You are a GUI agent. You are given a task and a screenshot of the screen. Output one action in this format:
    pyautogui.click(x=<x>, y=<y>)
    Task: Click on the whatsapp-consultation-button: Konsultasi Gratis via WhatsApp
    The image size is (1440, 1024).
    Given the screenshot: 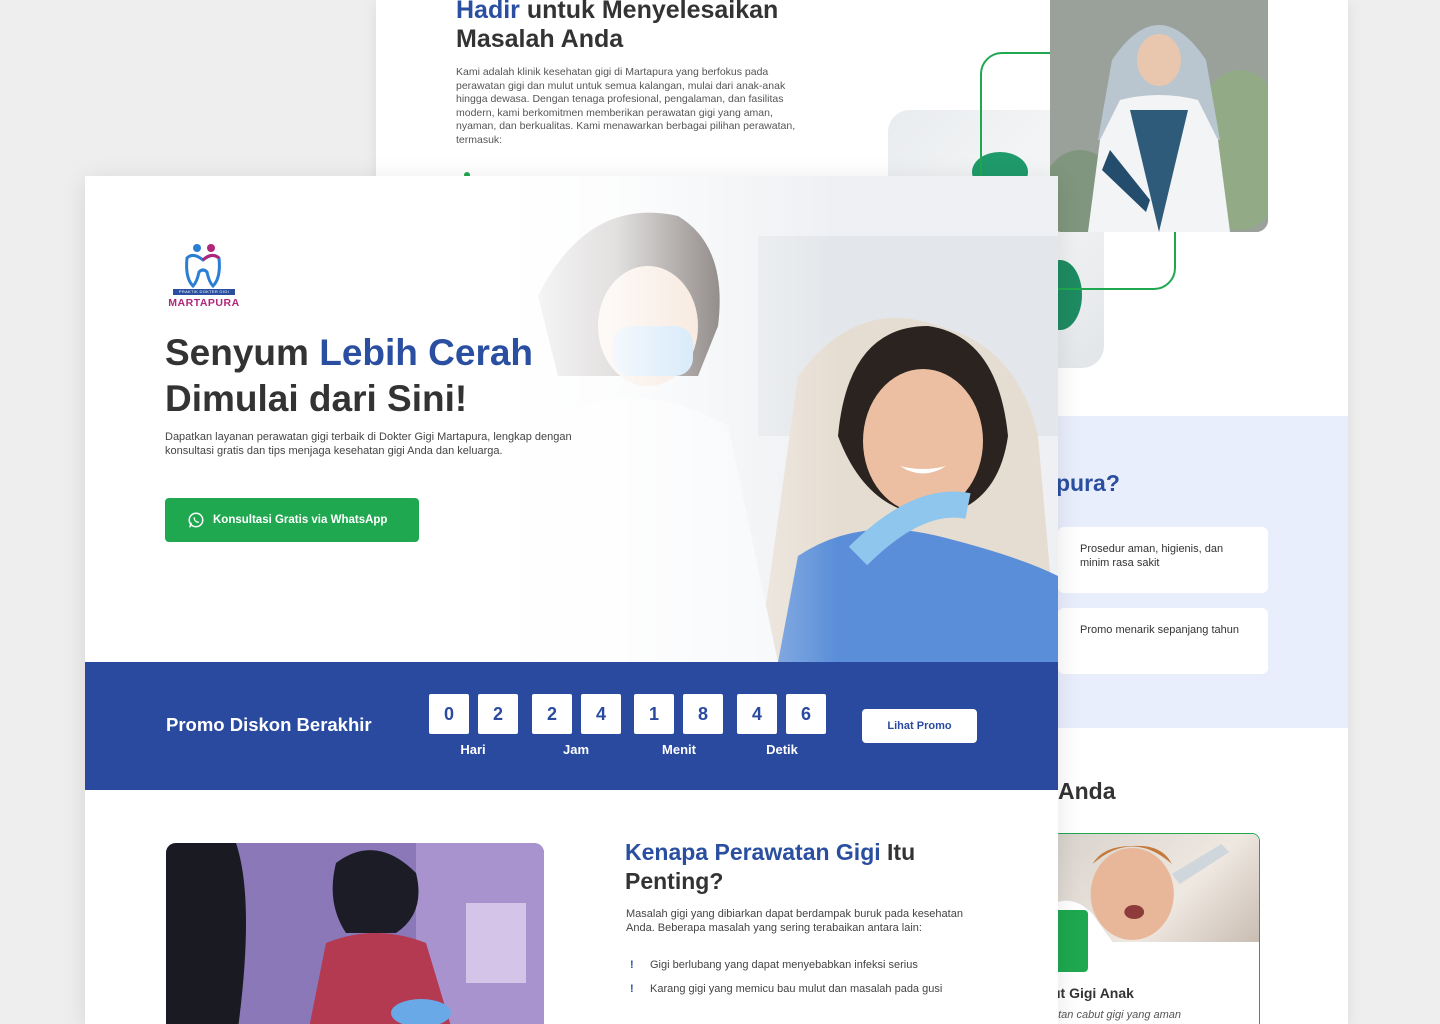 What is the action you would take?
    pyautogui.click(x=292, y=520)
    